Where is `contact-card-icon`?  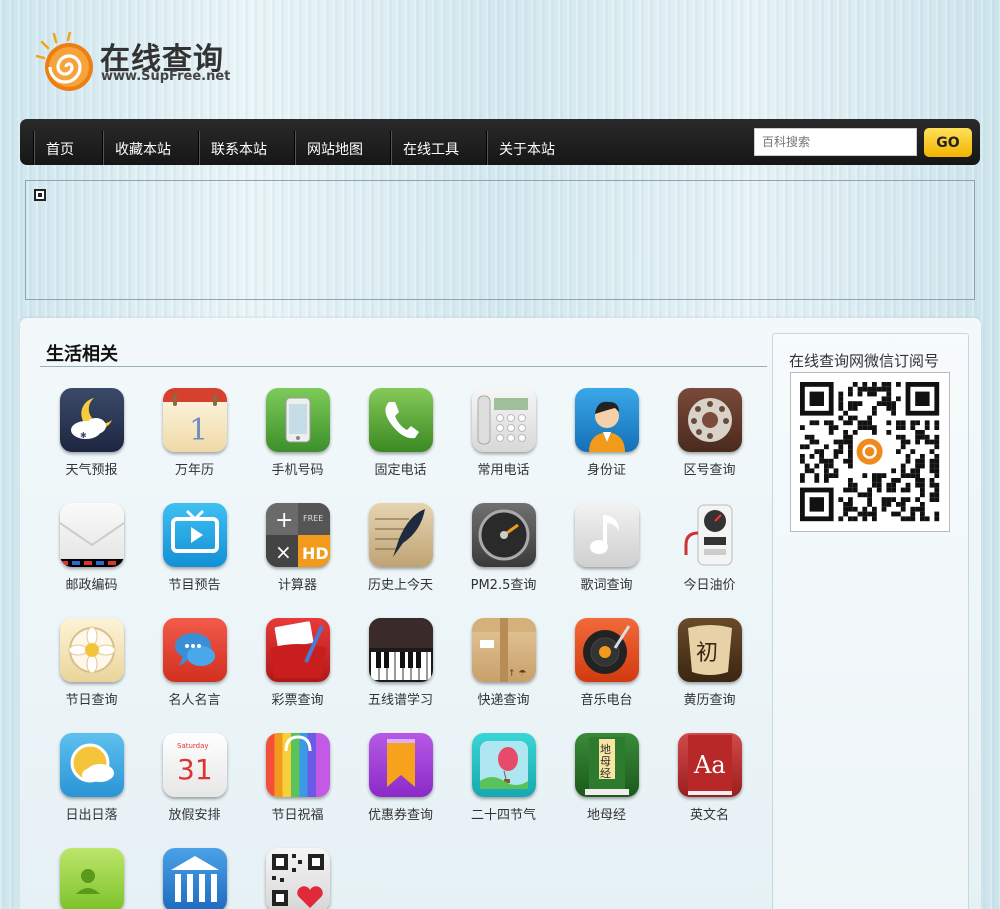
contact-card-icon is located at coordinates (91, 878).